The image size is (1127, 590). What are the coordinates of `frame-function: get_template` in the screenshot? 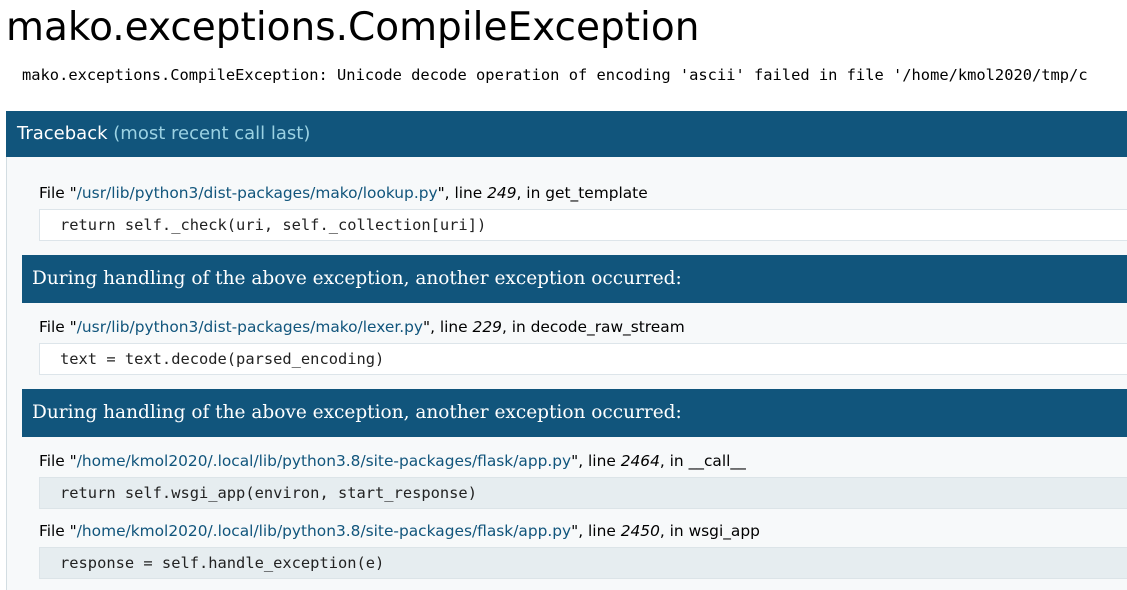 It's located at (596, 193).